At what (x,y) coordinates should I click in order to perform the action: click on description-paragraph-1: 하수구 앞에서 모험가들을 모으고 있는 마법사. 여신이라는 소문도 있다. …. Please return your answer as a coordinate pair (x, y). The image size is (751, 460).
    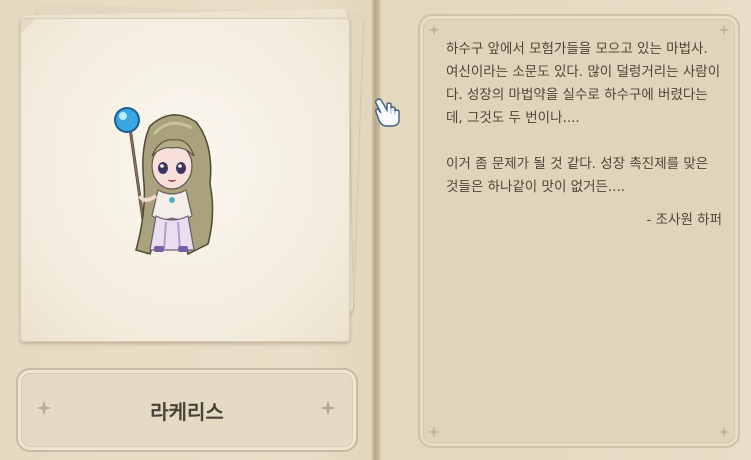
    Looking at the image, I should click on (583, 83).